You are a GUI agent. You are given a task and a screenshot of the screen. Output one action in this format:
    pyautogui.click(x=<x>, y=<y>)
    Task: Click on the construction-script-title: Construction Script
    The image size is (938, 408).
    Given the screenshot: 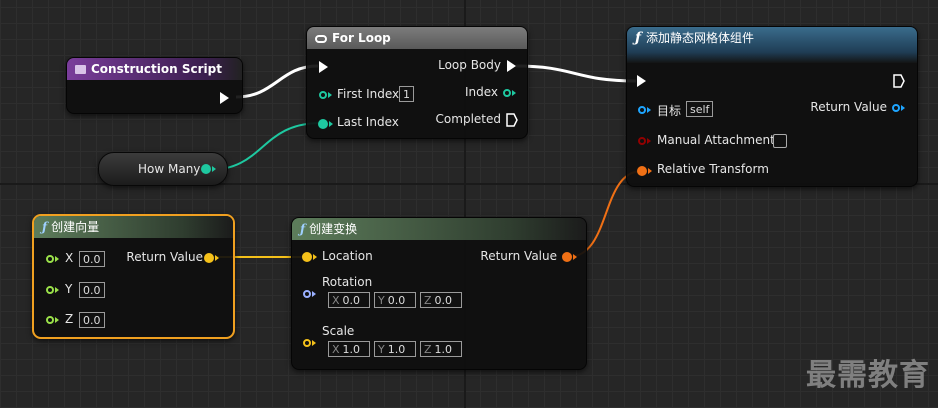 What is the action you would take?
    pyautogui.click(x=156, y=69)
    